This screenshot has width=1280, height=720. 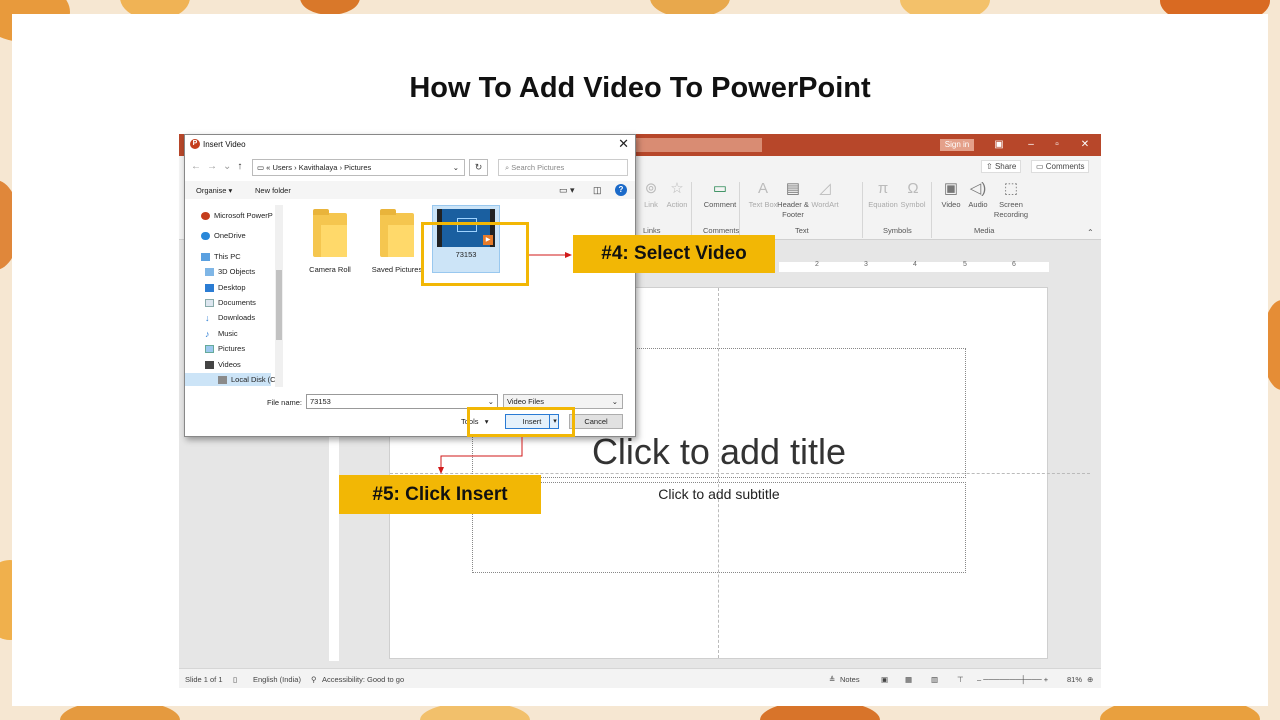 What do you see at coordinates (721, 230) in the screenshot?
I see `group-label-comments: Comments` at bounding box center [721, 230].